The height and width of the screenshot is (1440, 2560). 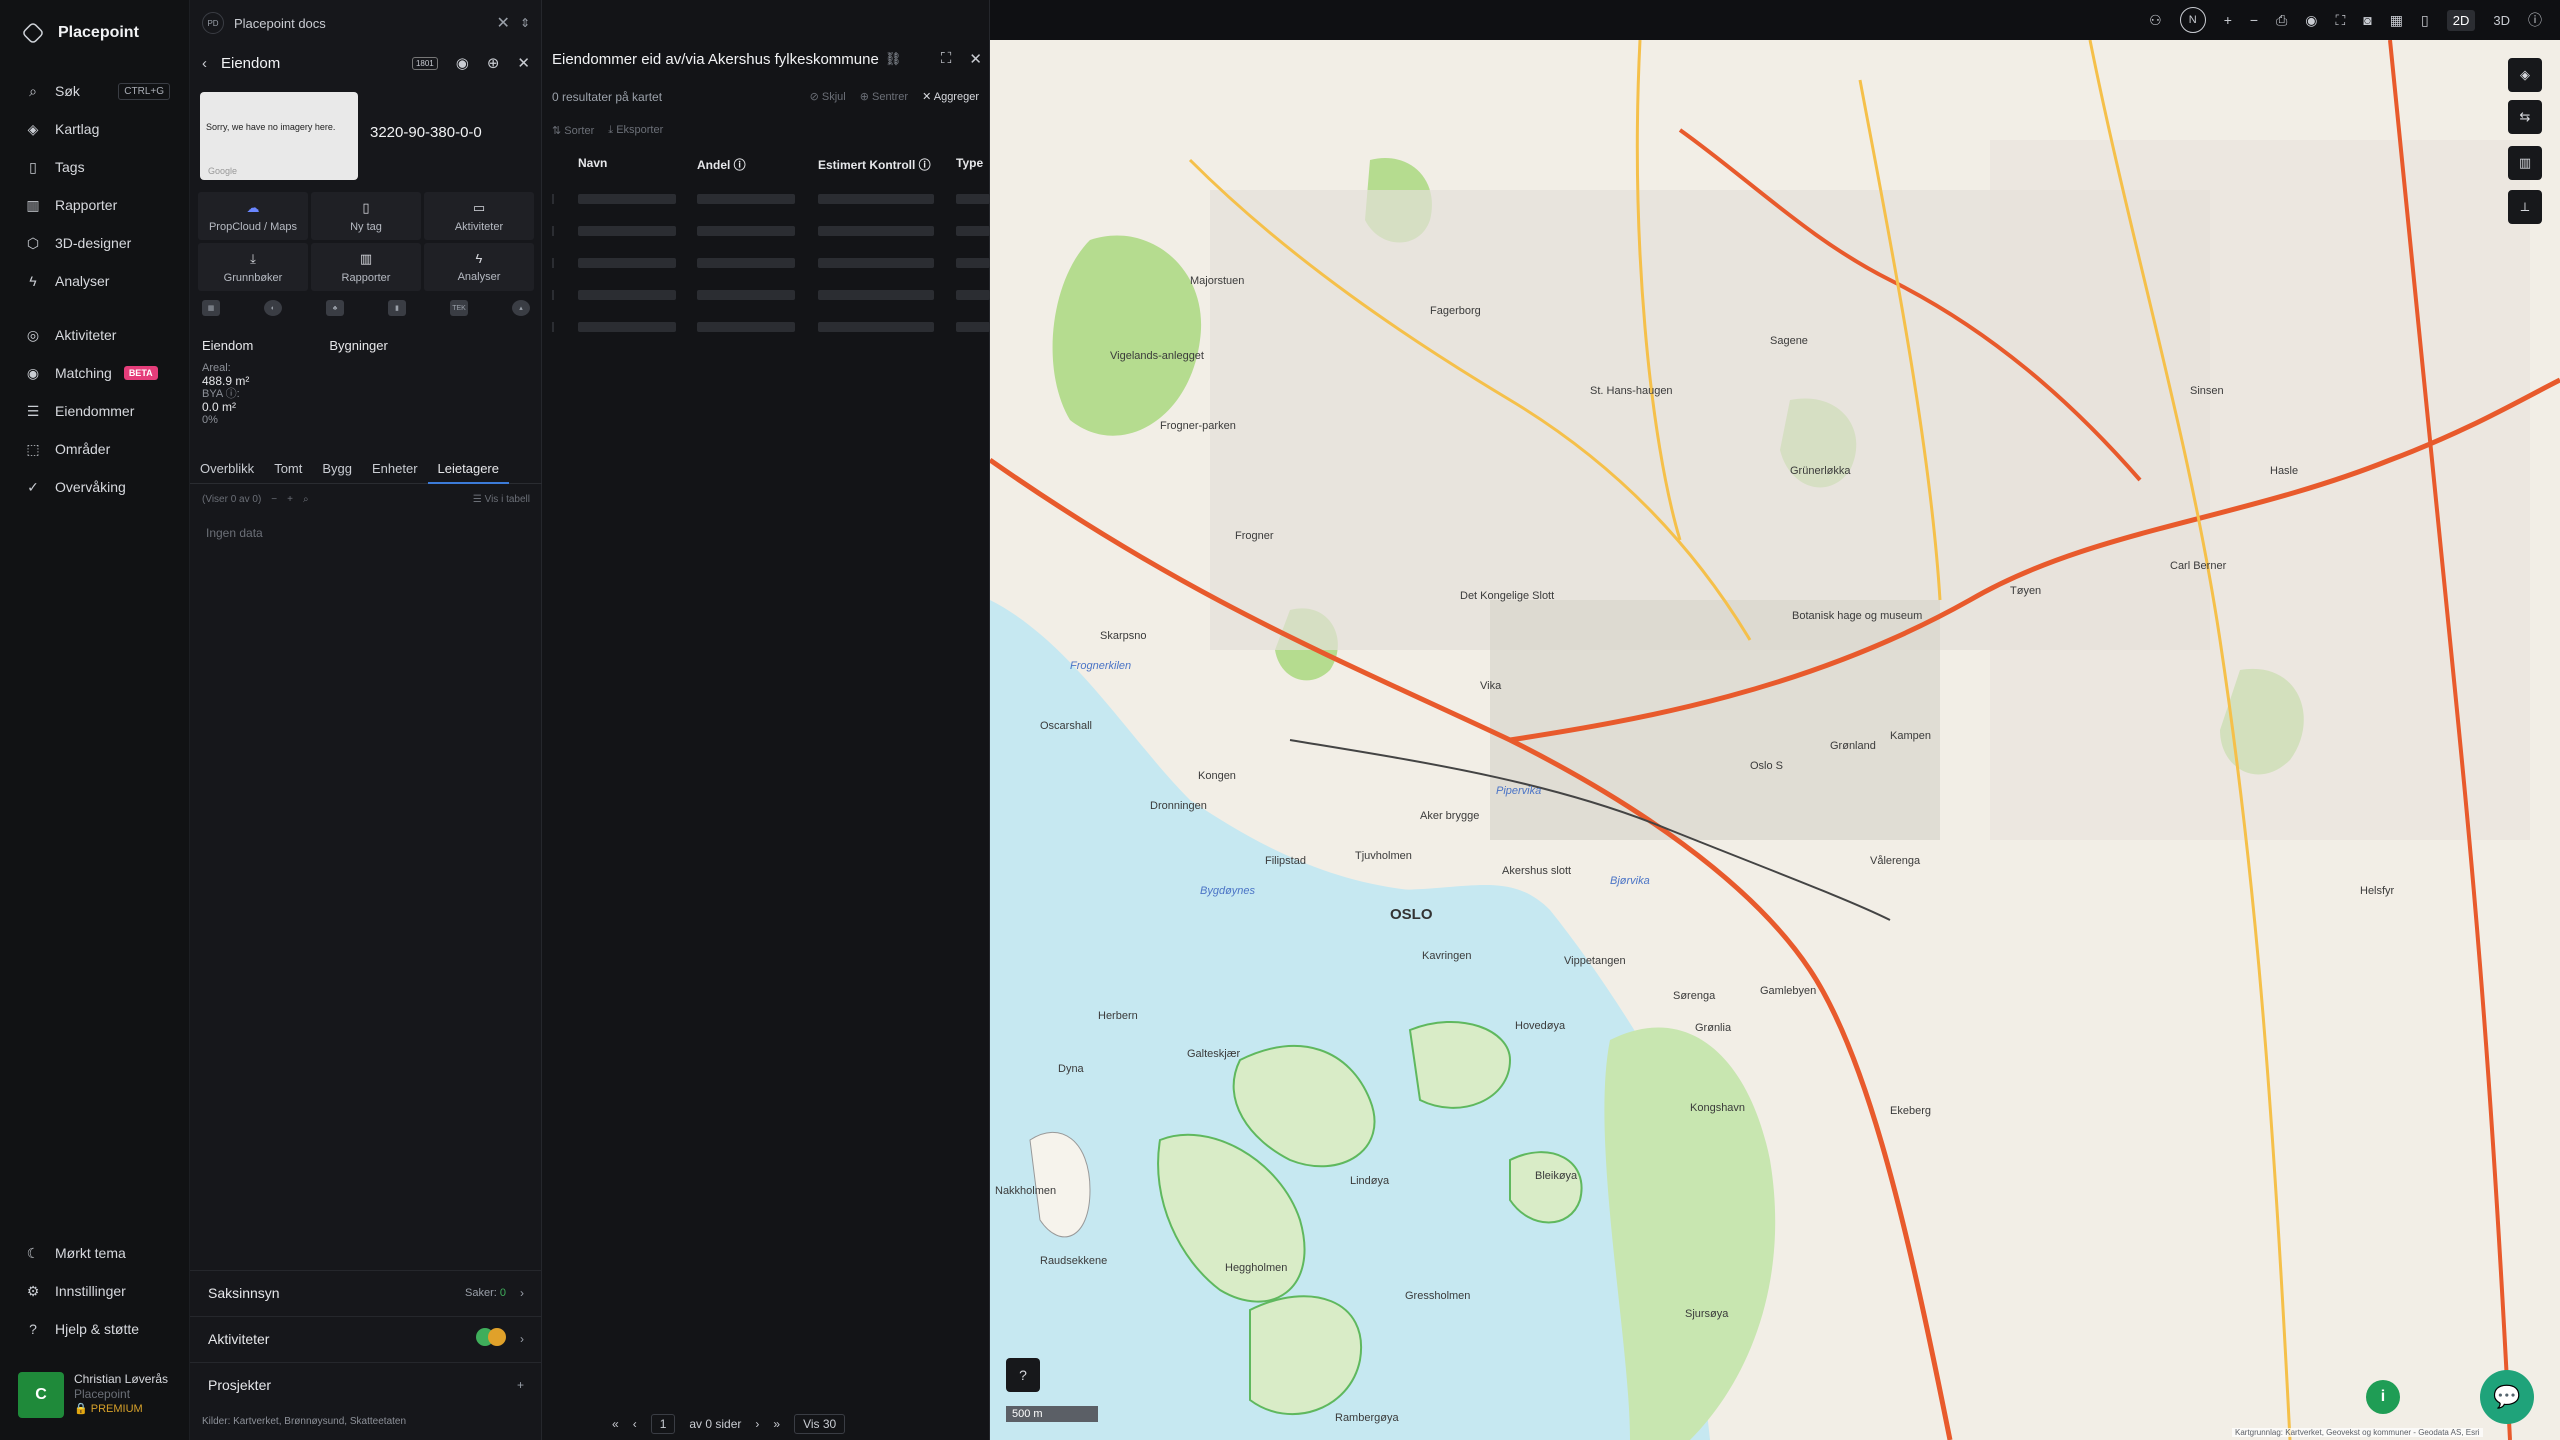 What do you see at coordinates (2507, 1397) in the screenshot?
I see `chat-support-button: 💬` at bounding box center [2507, 1397].